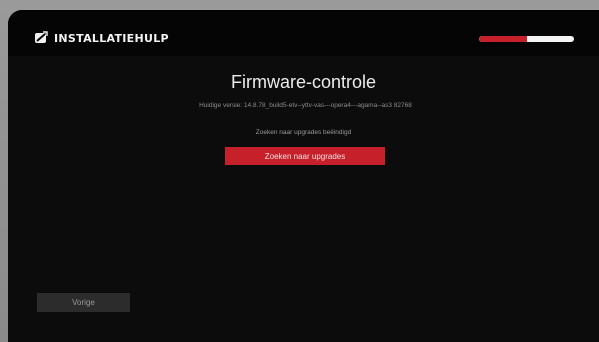 The height and width of the screenshot is (342, 599). What do you see at coordinates (305, 156) in the screenshot?
I see `search-upgrades-button: Zoeken naar upgrades` at bounding box center [305, 156].